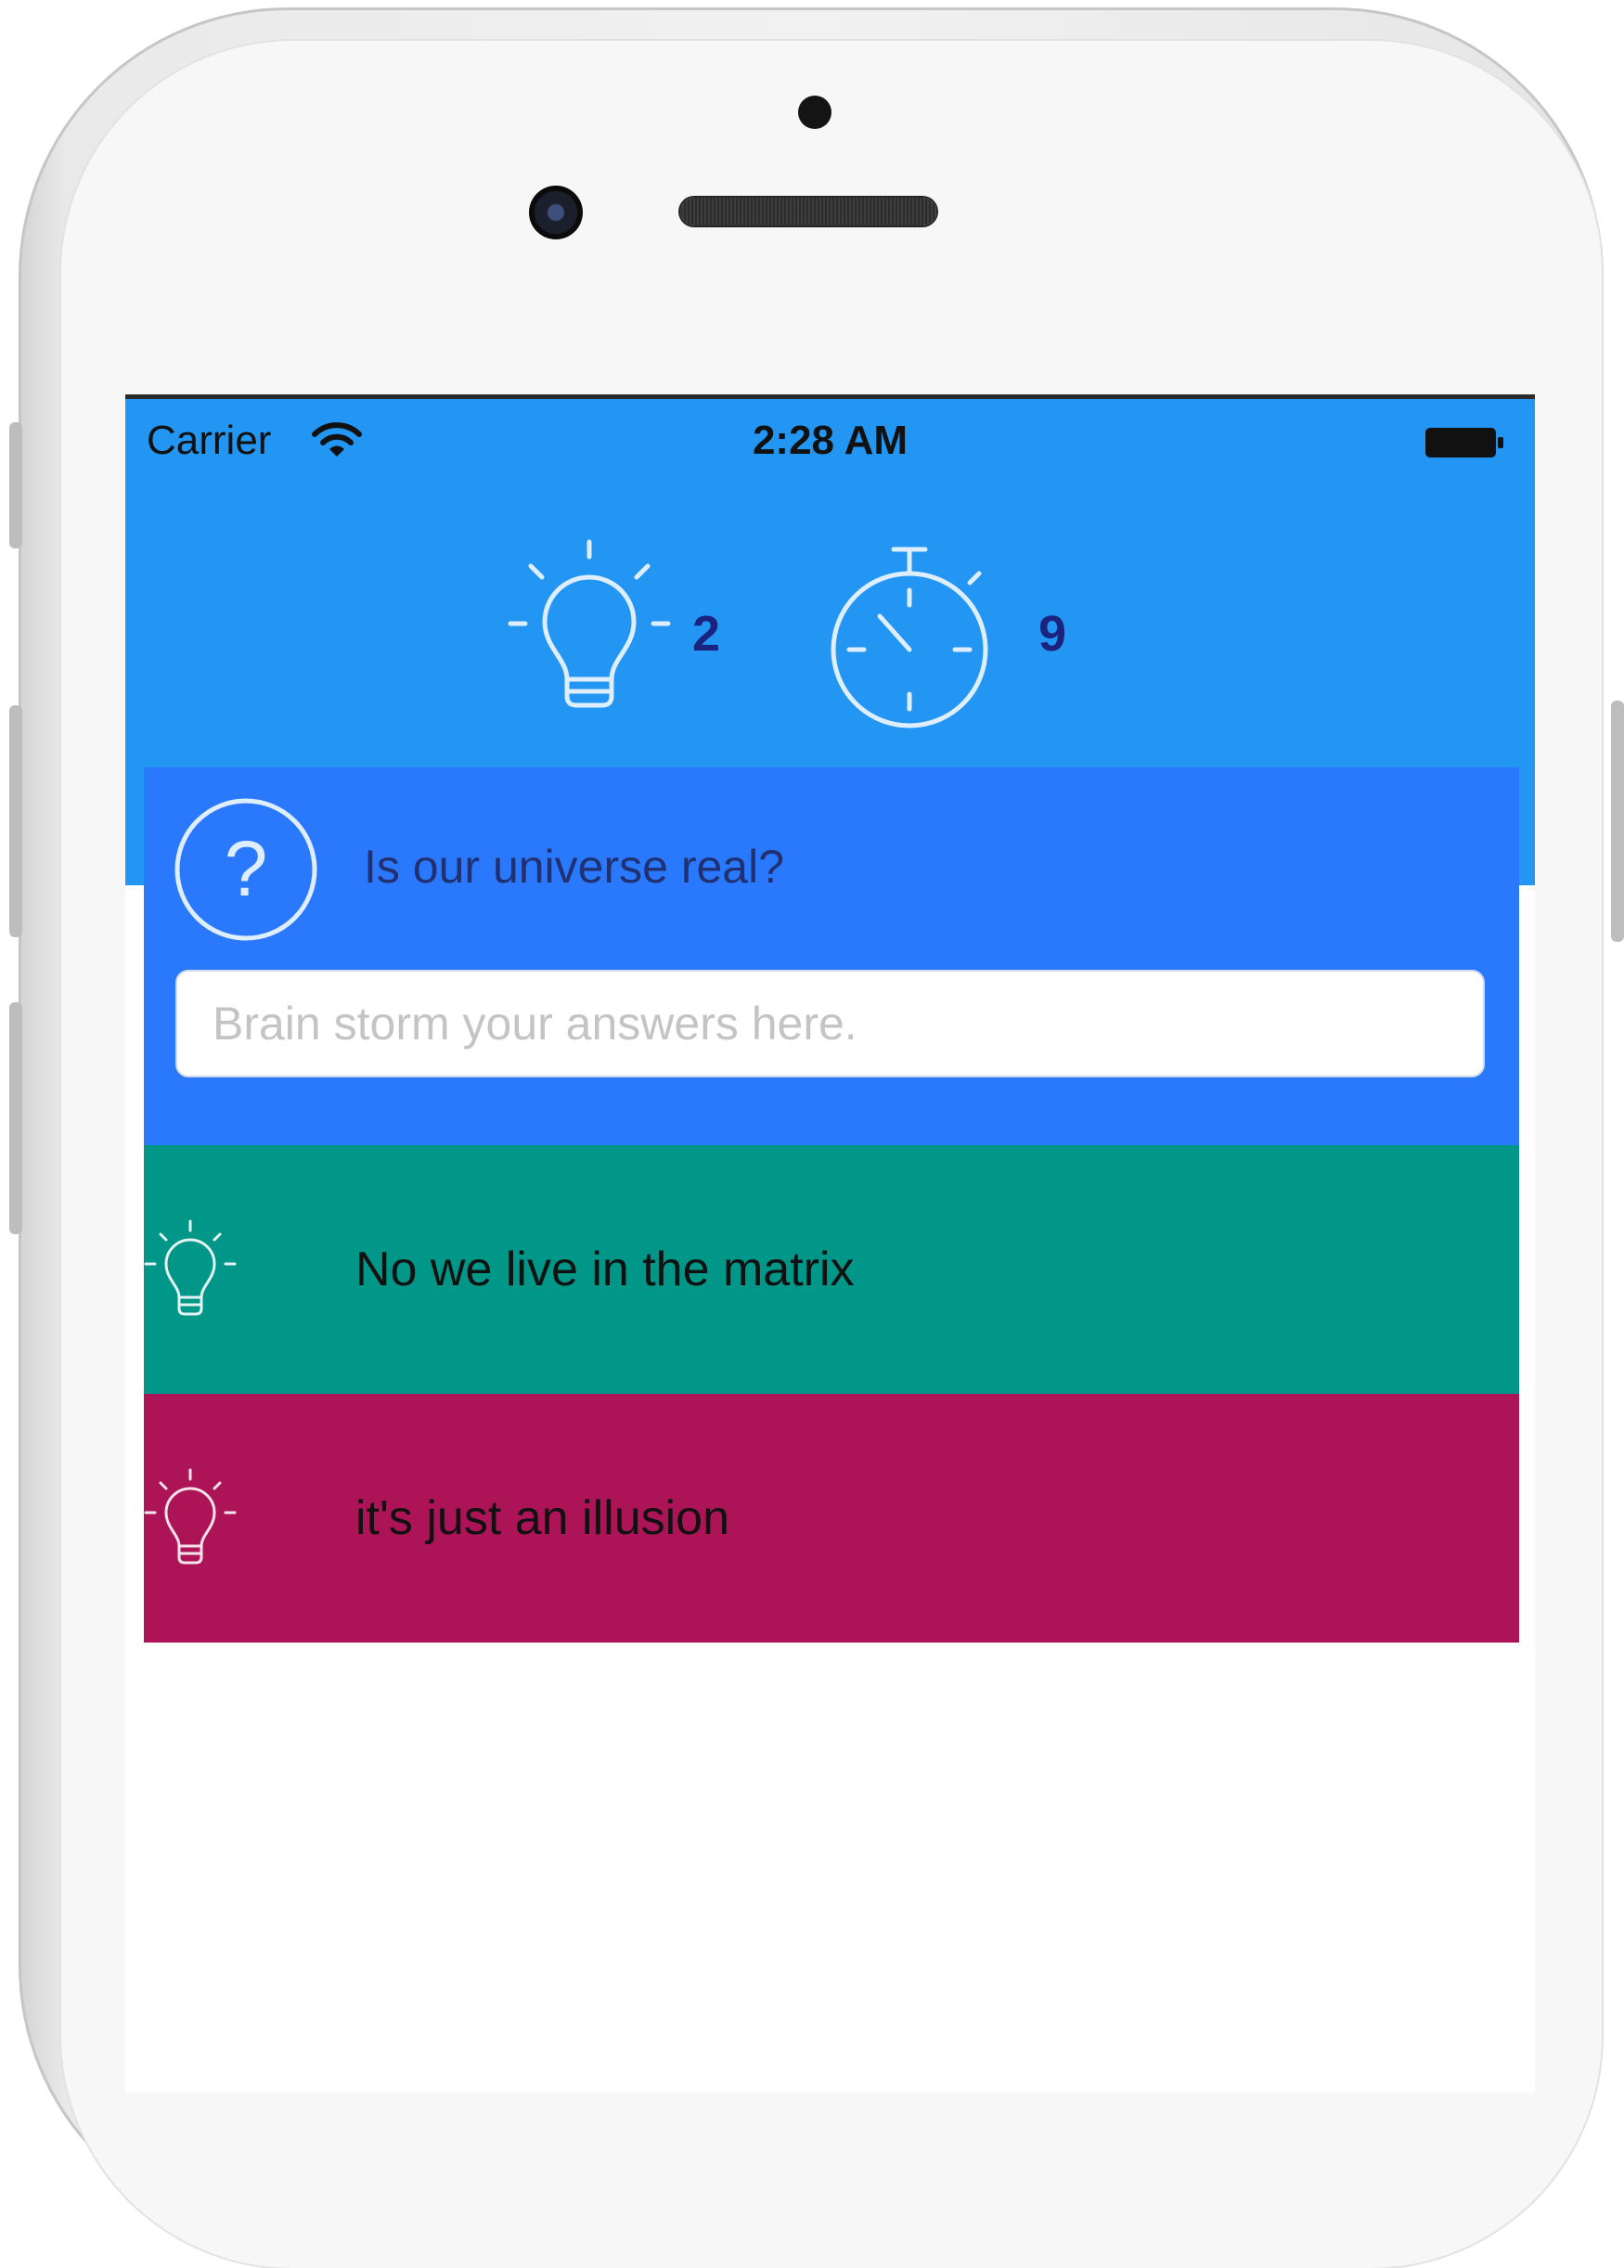 Image resolution: width=1624 pixels, height=2268 pixels. Describe the element at coordinates (556, 212) in the screenshot. I see `front-camera` at that location.